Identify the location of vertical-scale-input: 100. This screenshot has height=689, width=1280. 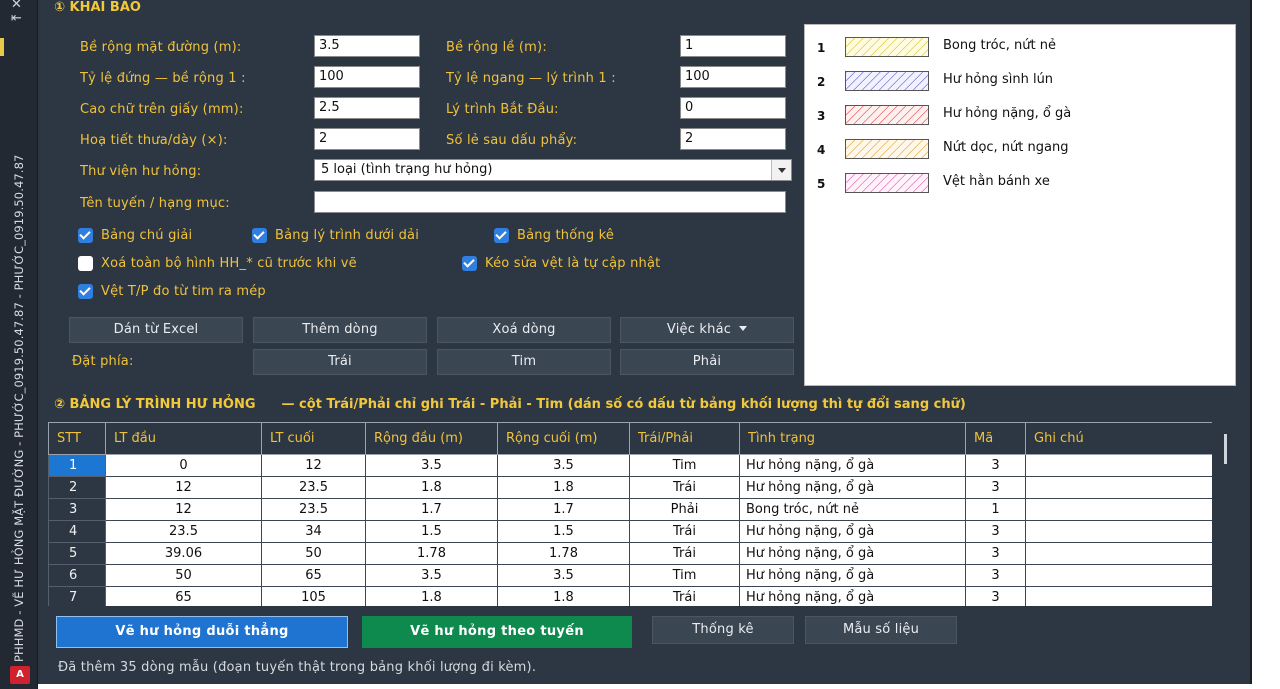
(367, 77).